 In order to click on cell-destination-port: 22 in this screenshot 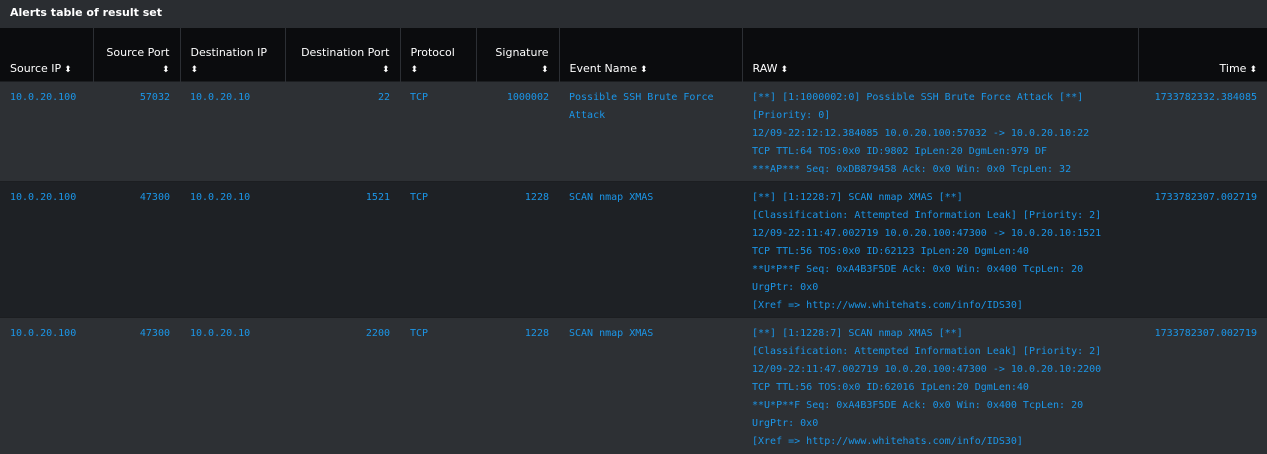, I will do `click(342, 132)`.